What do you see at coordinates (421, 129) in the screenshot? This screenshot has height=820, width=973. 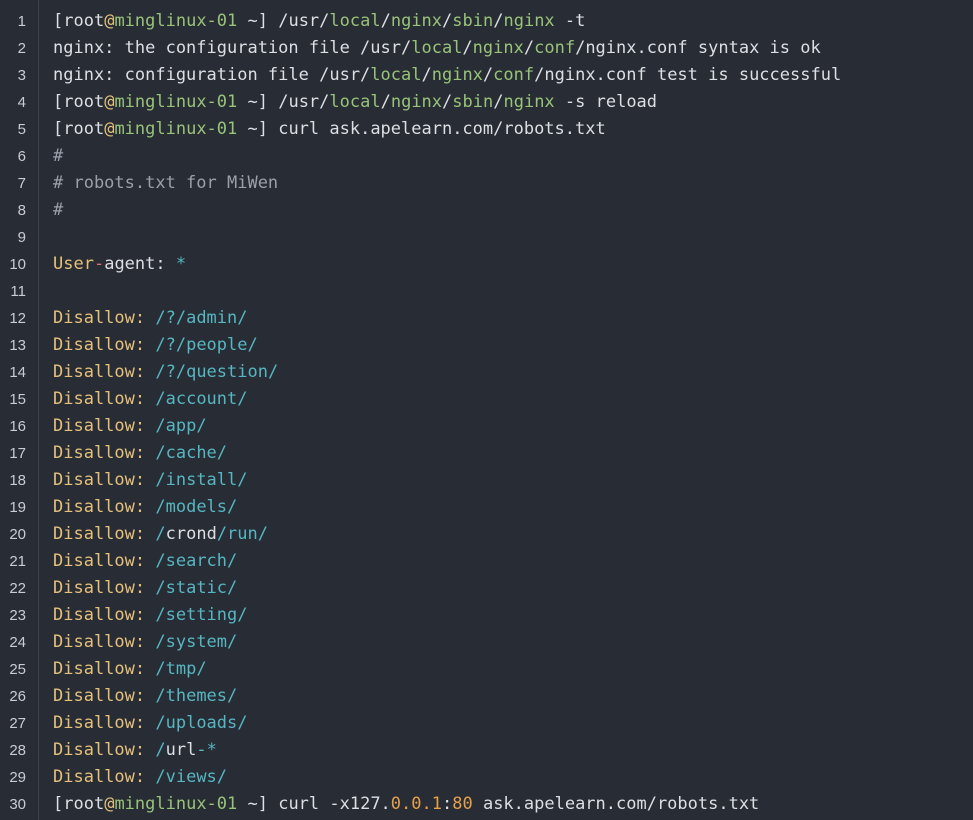 I see `code-token: ~] curl ask.apelearn.com/robots.txt` at bounding box center [421, 129].